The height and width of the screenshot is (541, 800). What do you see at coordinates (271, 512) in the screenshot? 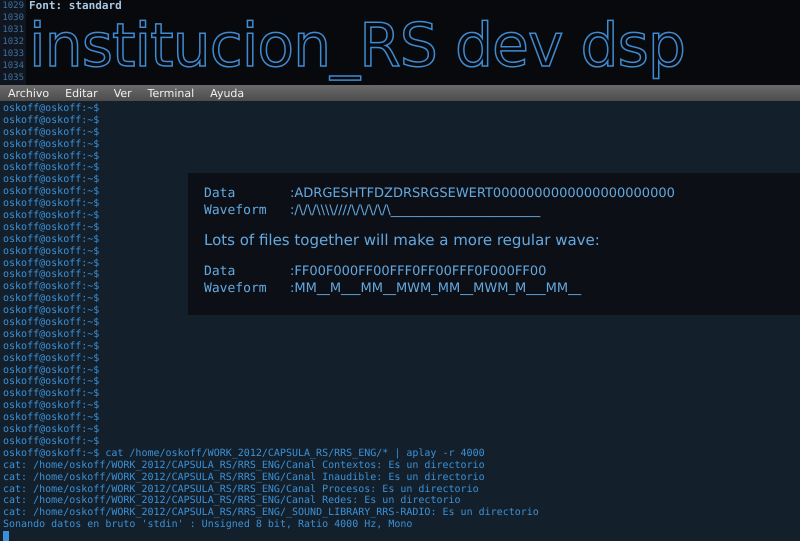
I see `output-line: cat: /home/oskoff/WORK_2012/CAPSULA_RS/RRS_ENG/_SOUND_LIBRARY_RRS-RADIO: Es un directorio` at bounding box center [271, 512].